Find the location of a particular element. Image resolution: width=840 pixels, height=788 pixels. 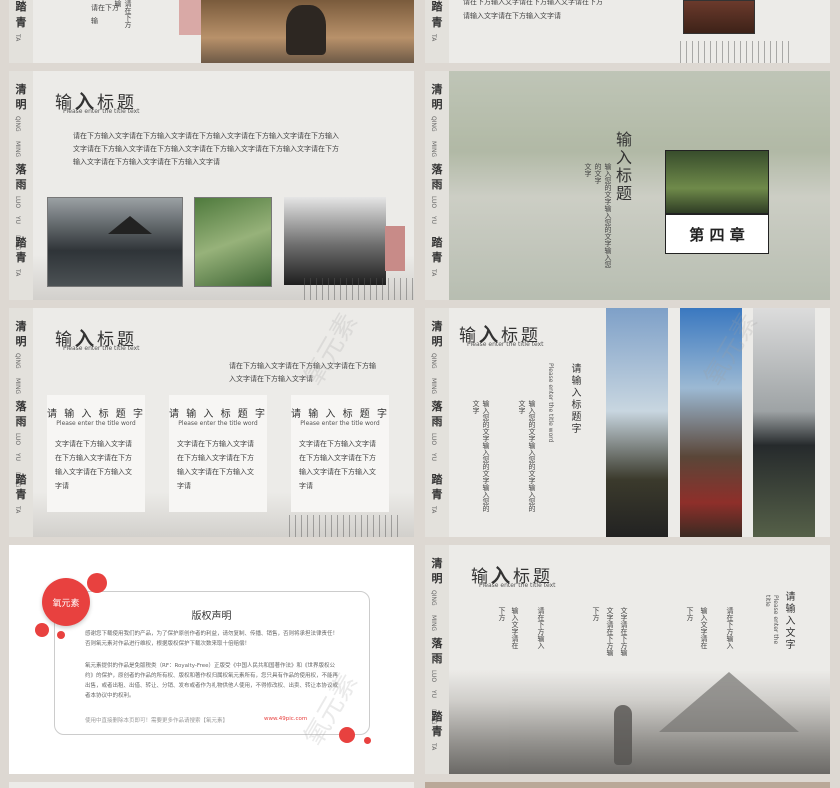

copyright-title: 版权声明 is located at coordinates (211, 616).